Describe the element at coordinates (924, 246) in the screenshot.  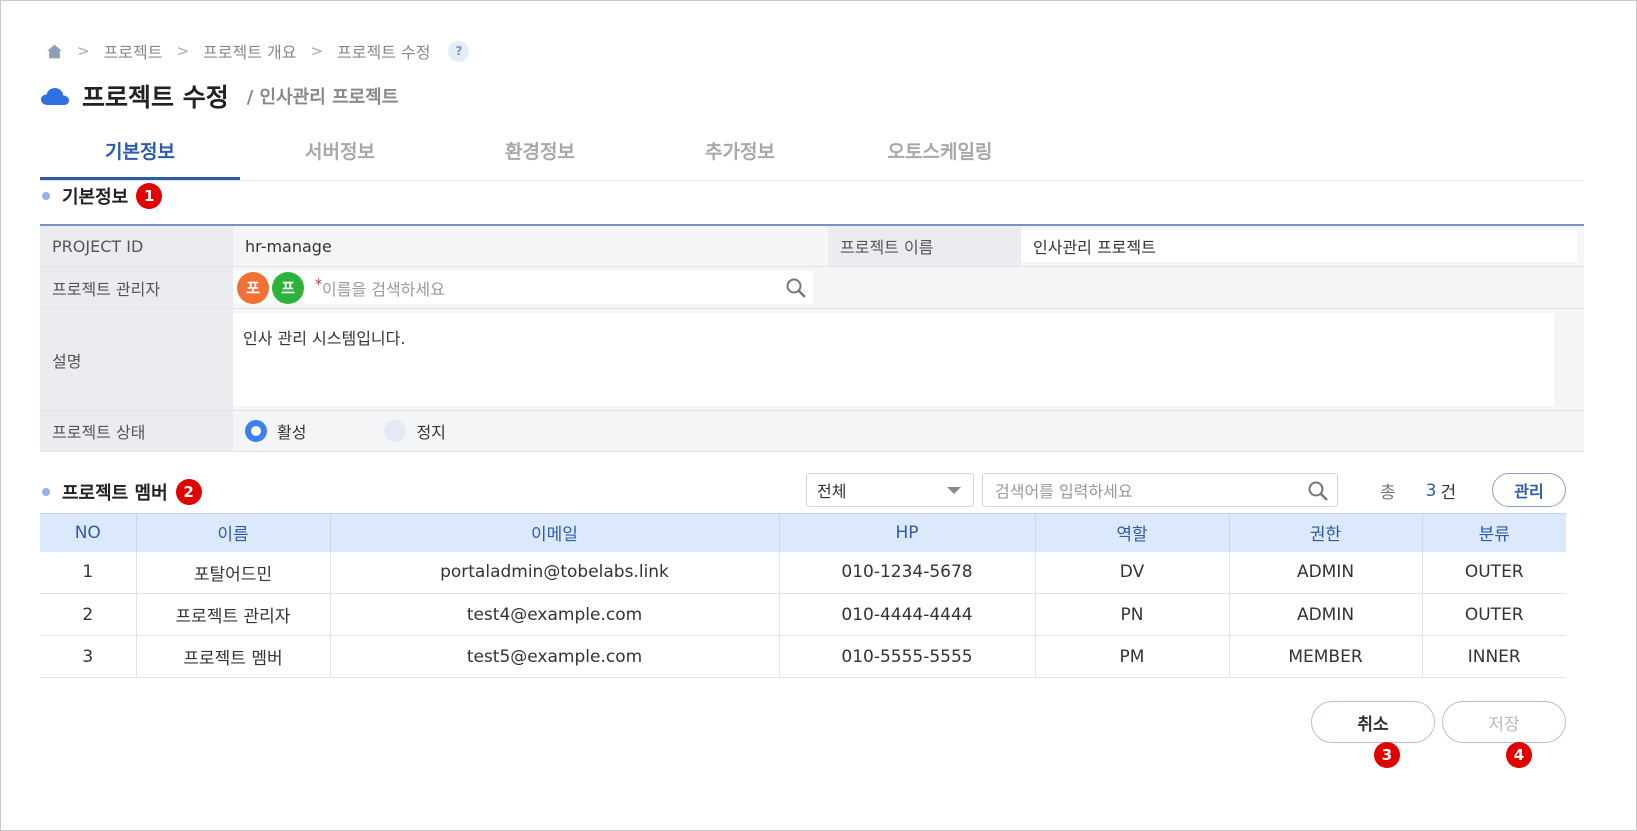
I see `label-project-name: 프로젝트 이름` at that location.